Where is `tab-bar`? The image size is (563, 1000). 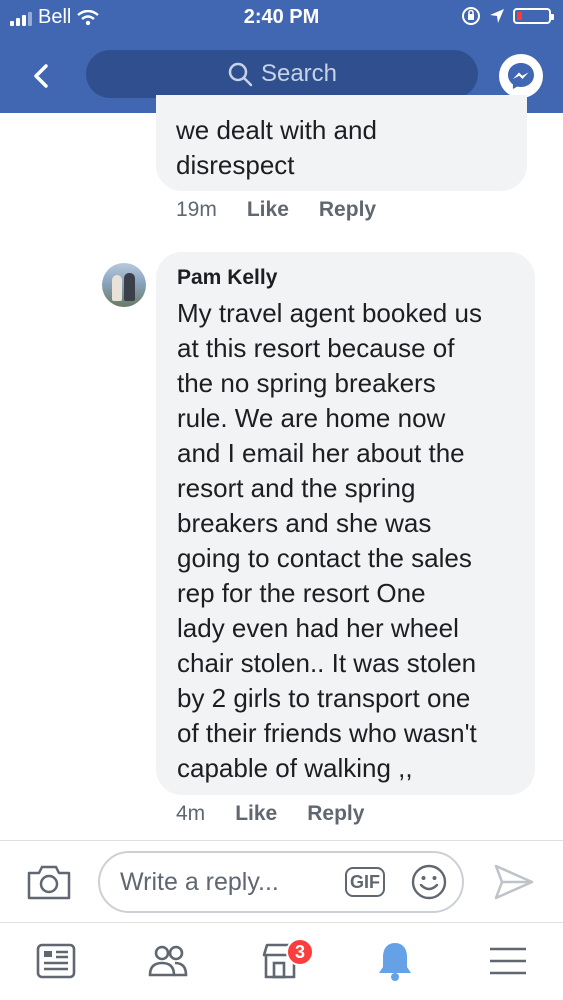 tab-bar is located at coordinates (281, 961).